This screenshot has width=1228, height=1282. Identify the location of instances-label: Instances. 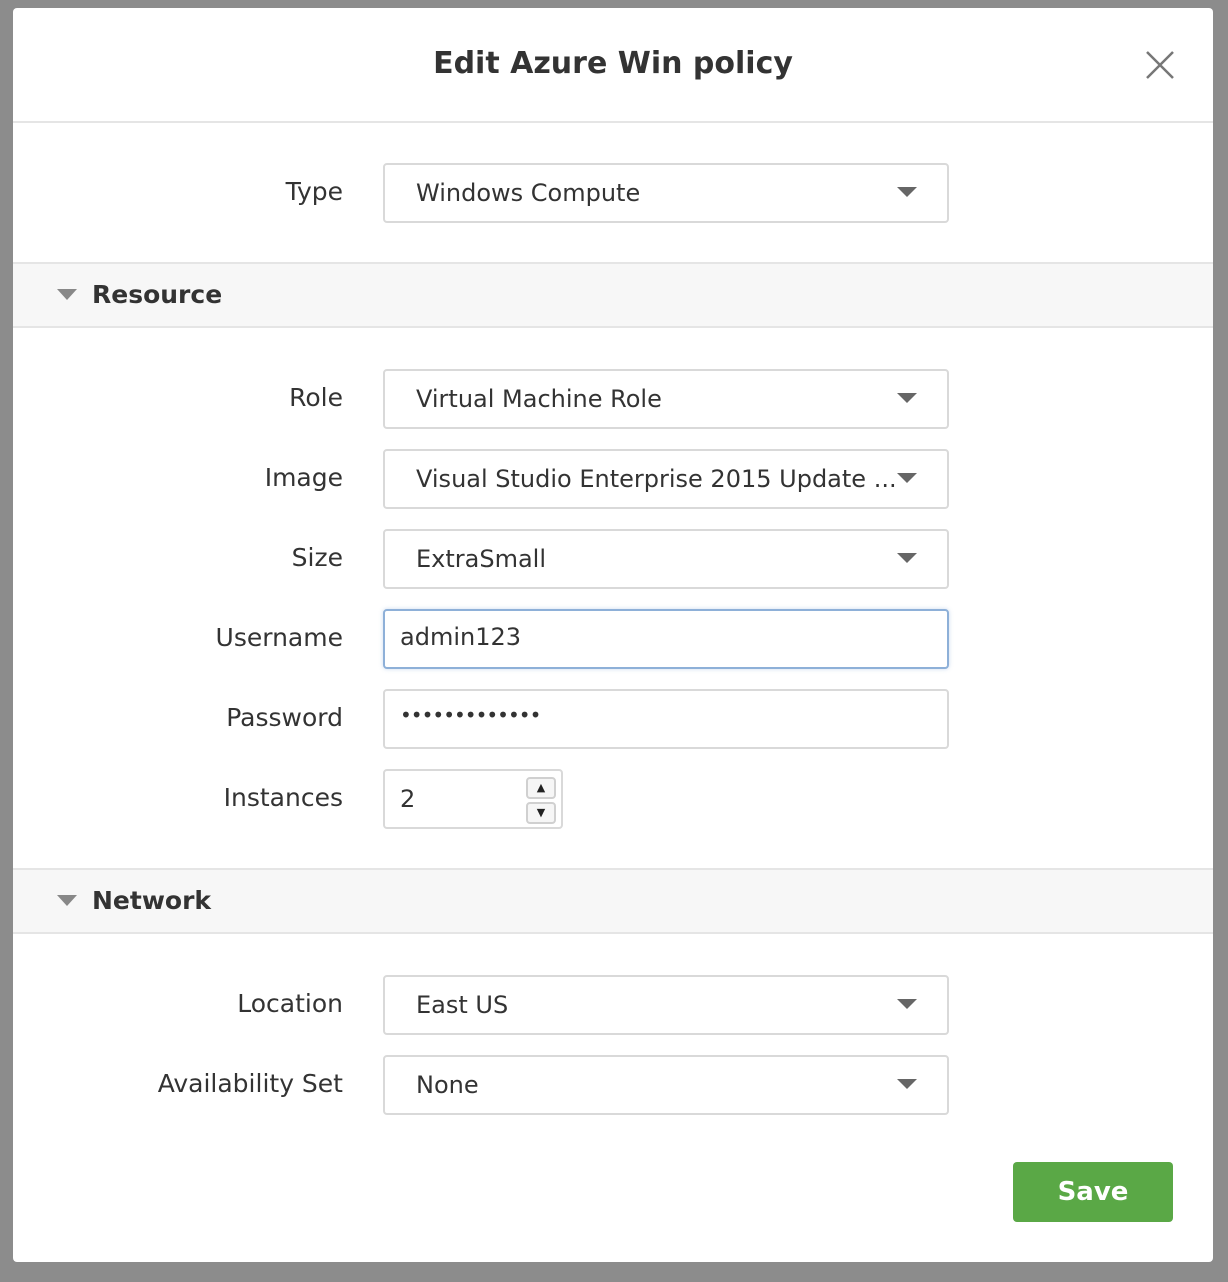
(283, 797).